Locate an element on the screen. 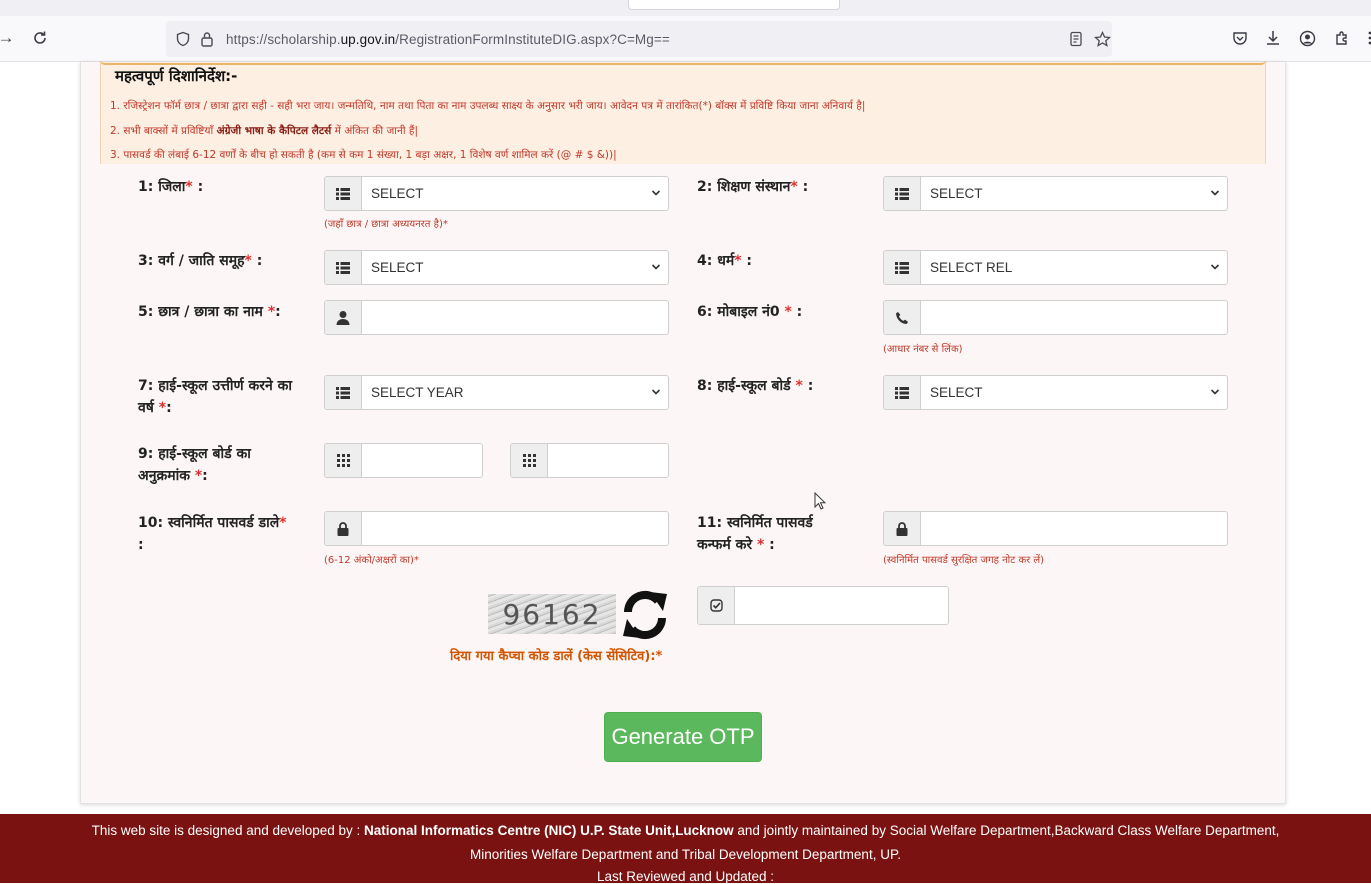 This screenshot has width=1371, height=884. district-hint: (जहाँ छात्र / छात्रा अध्ययनरत है)* is located at coordinates (386, 224).